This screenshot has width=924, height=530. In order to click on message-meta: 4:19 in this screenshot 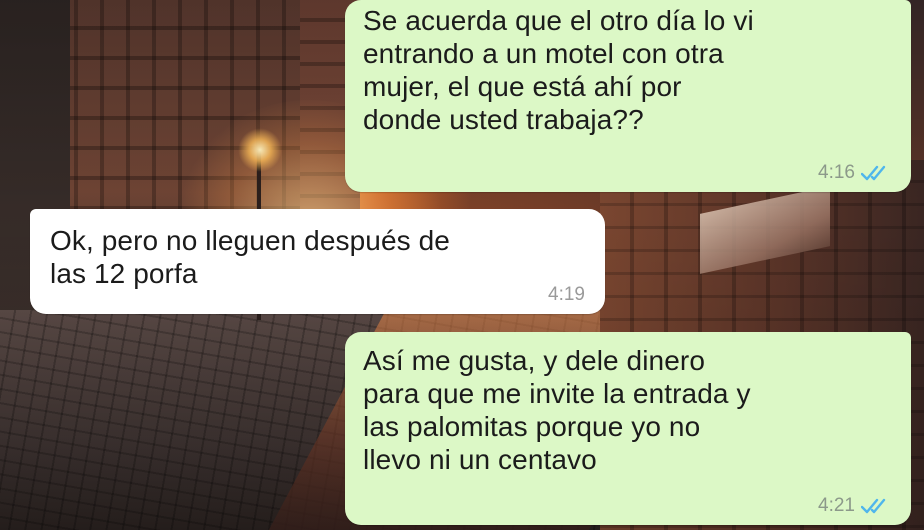, I will do `click(566, 295)`.